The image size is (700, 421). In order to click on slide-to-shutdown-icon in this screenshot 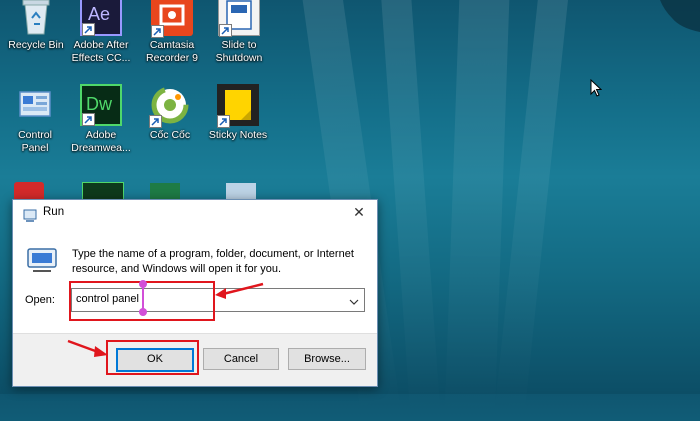, I will do `click(239, 18)`.